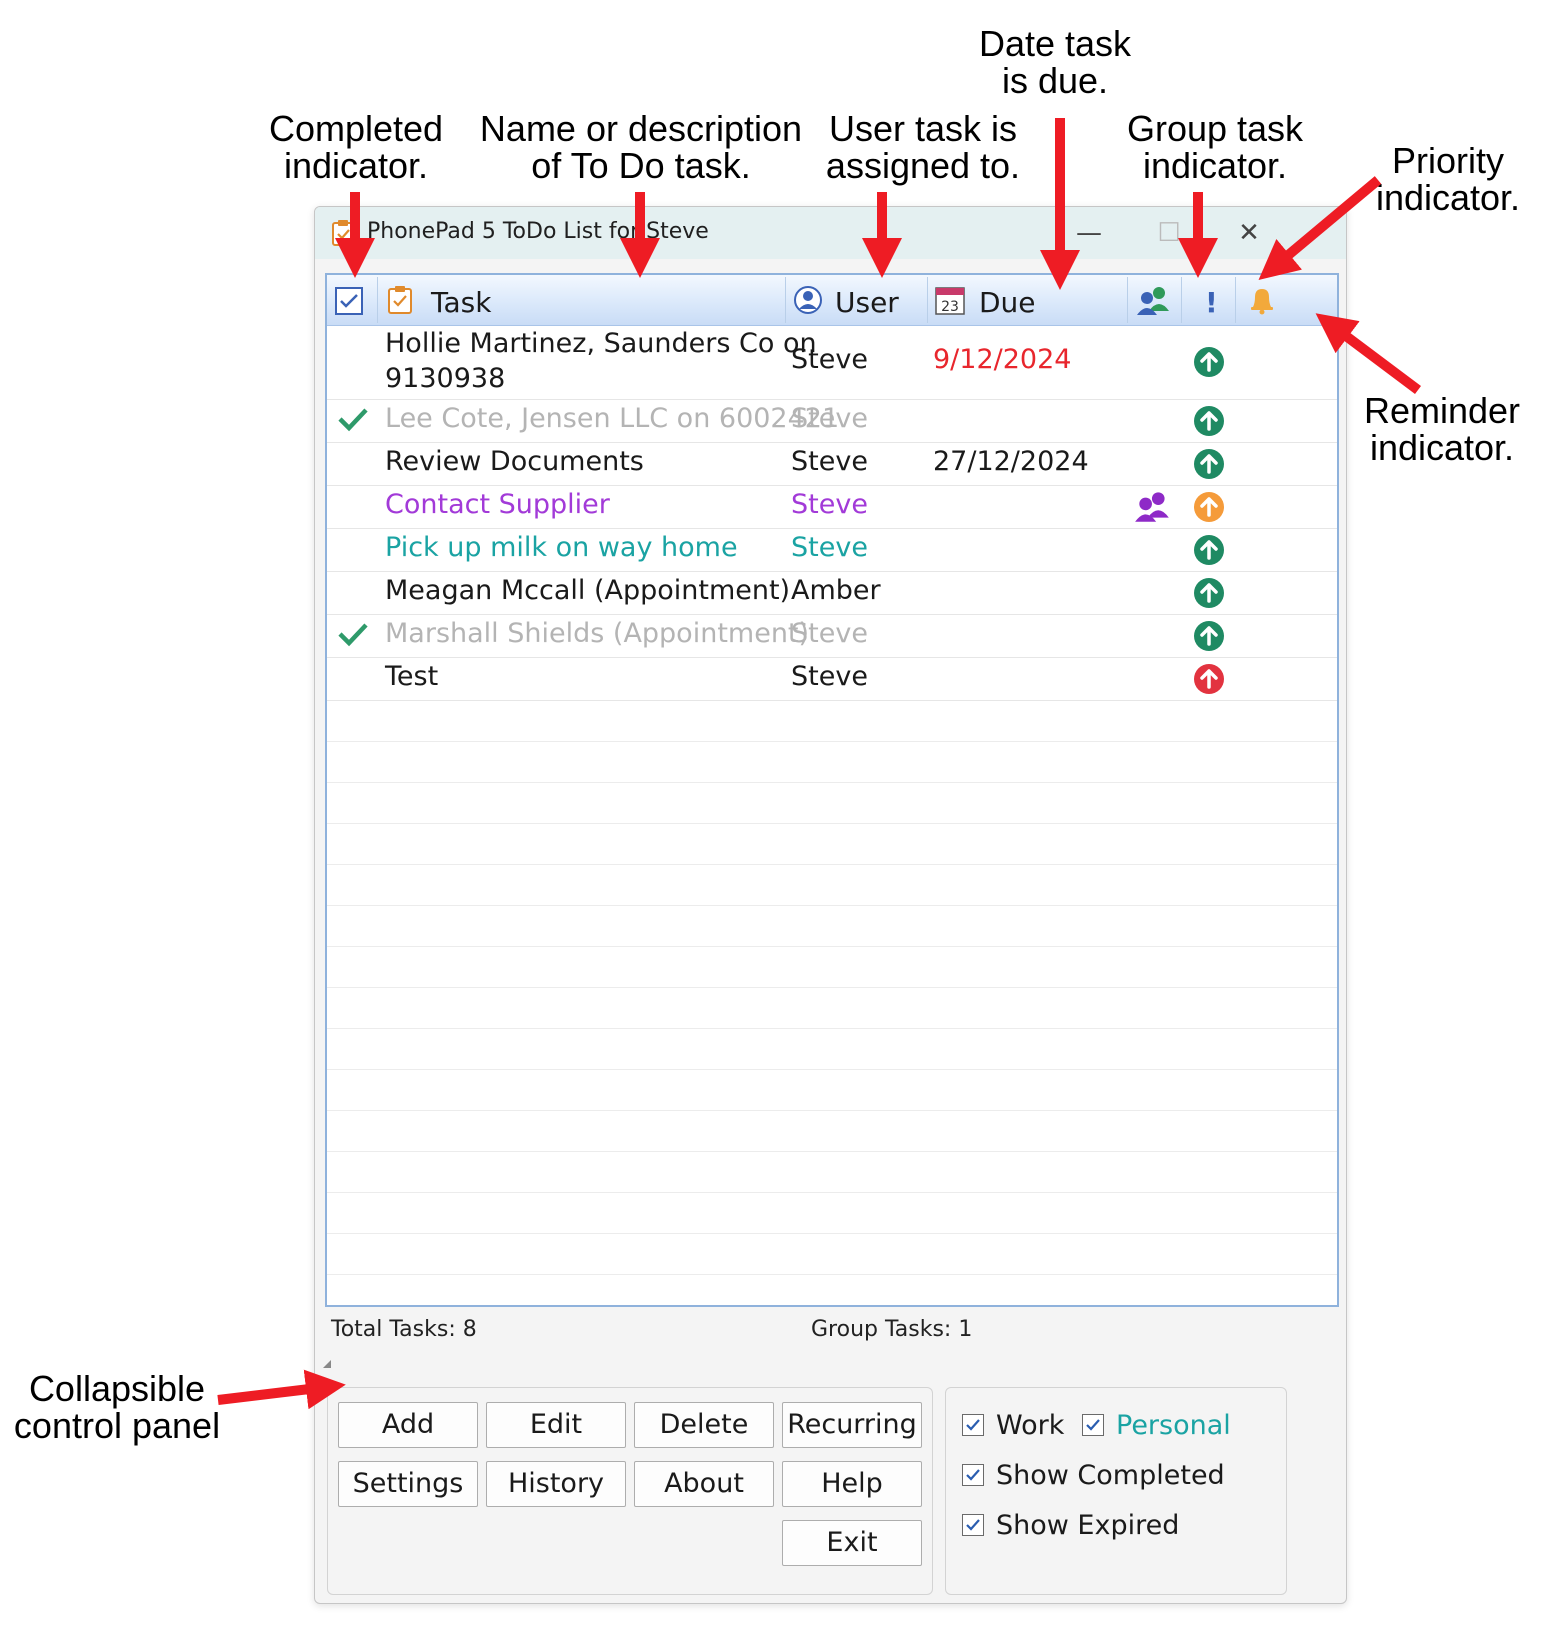 Image resolution: width=1544 pixels, height=1636 pixels. I want to click on annotation-completed: Completed indicator., so click(356, 147).